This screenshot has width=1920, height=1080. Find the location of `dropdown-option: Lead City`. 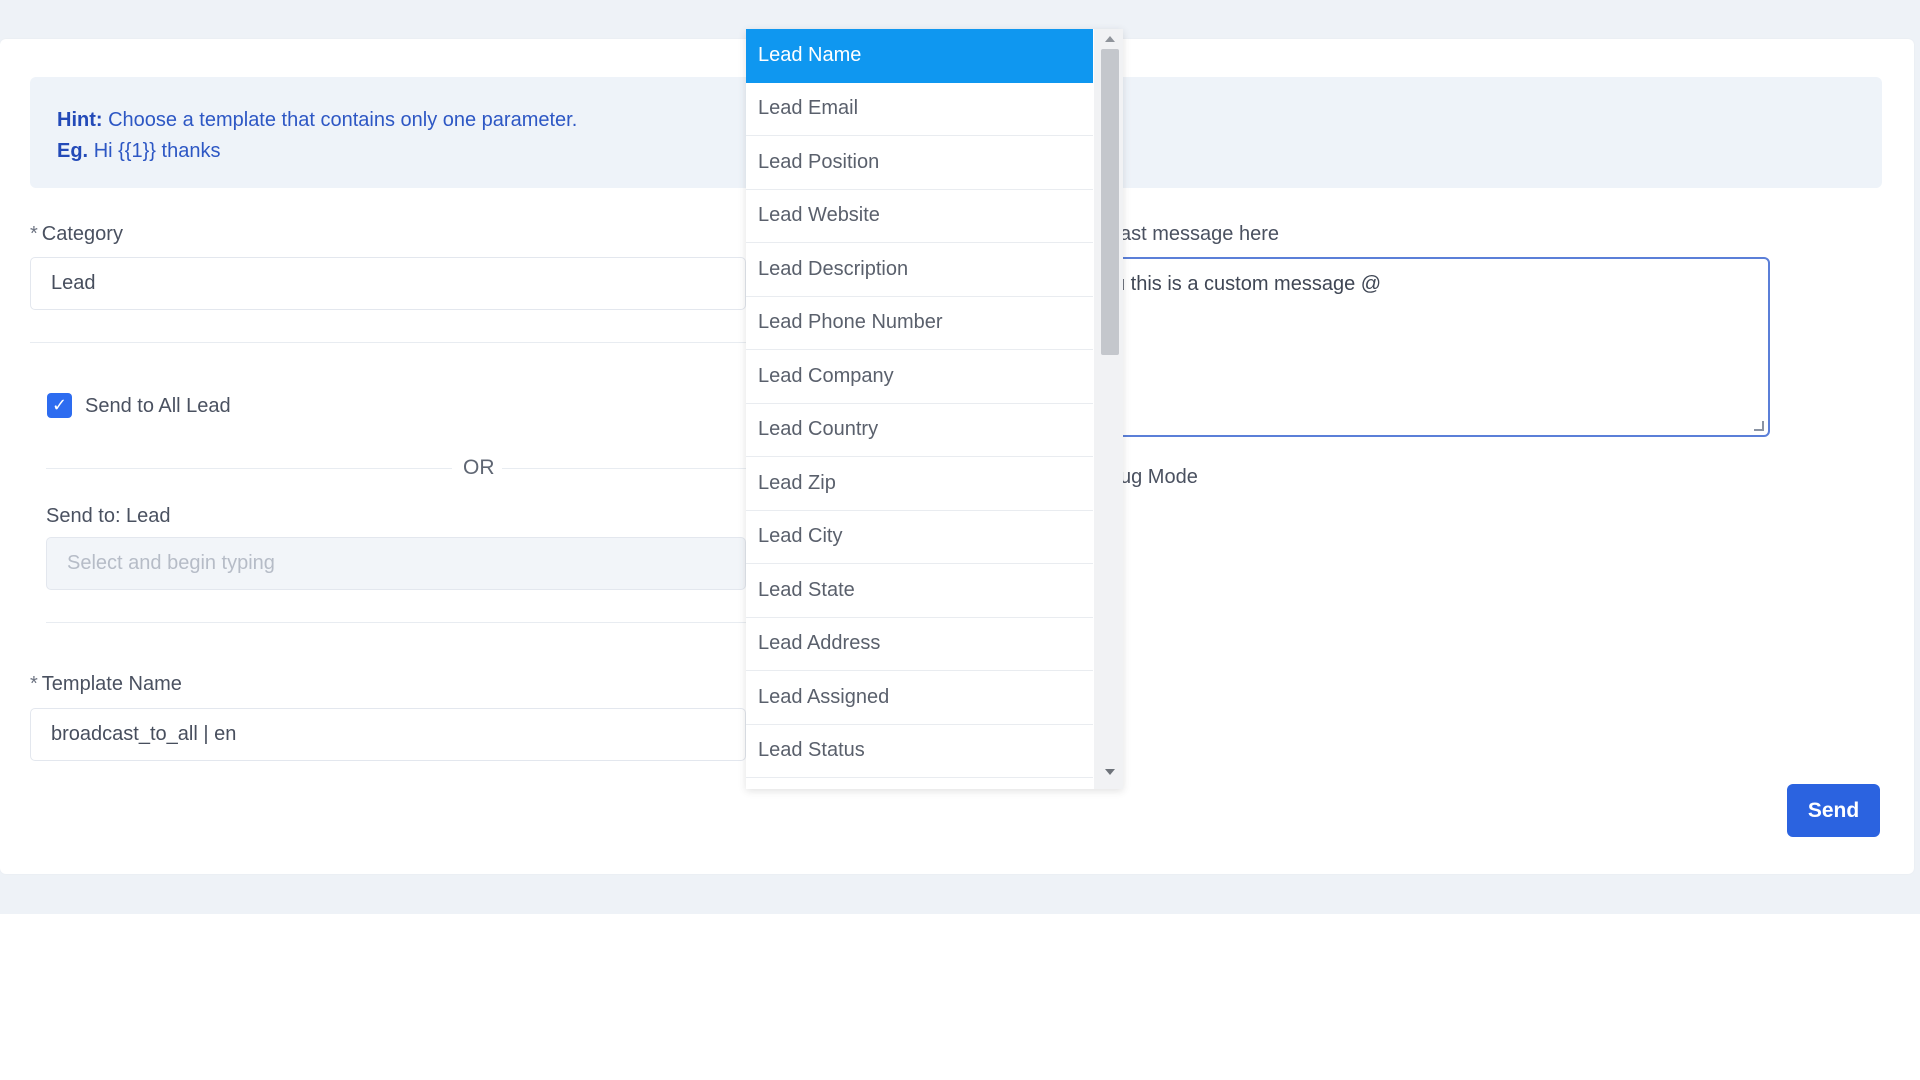

dropdown-option: Lead City is located at coordinates (919, 537).